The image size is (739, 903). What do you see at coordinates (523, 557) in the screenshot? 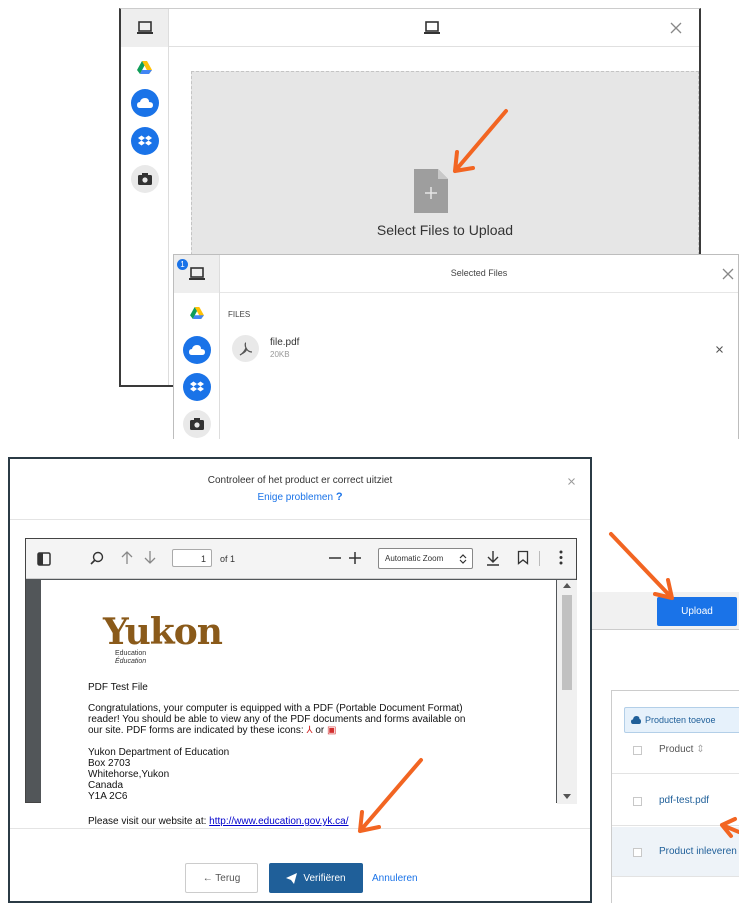
I see `bookmark-icon` at bounding box center [523, 557].